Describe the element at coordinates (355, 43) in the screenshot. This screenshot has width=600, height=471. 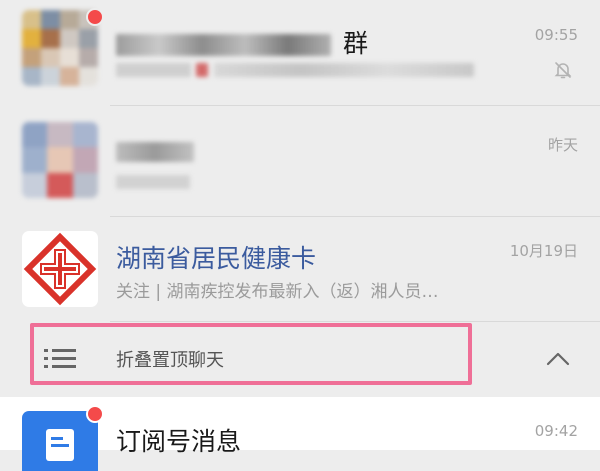
I see `group-suffix: 群` at that location.